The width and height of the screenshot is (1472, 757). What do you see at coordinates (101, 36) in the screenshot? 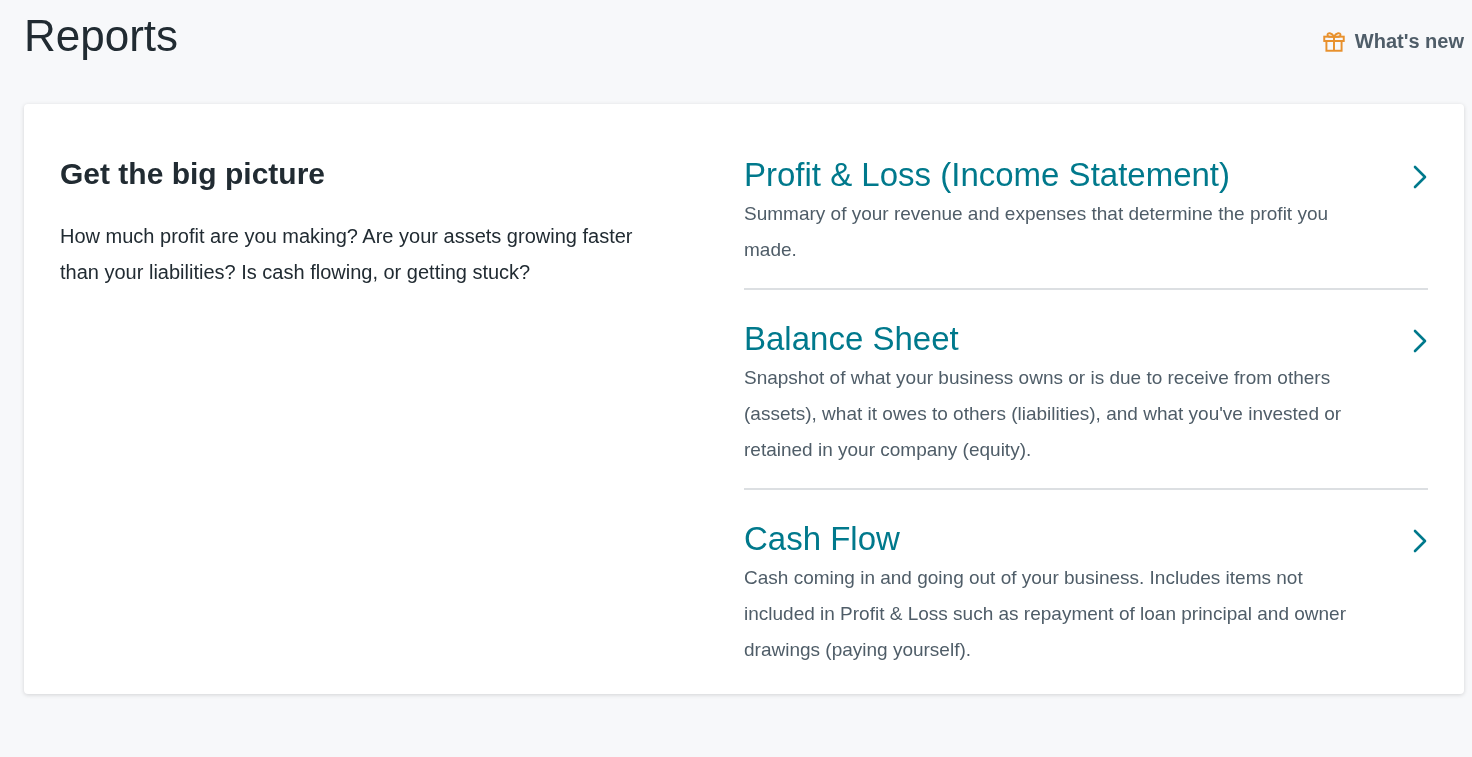
I see `page-title: Reports` at bounding box center [101, 36].